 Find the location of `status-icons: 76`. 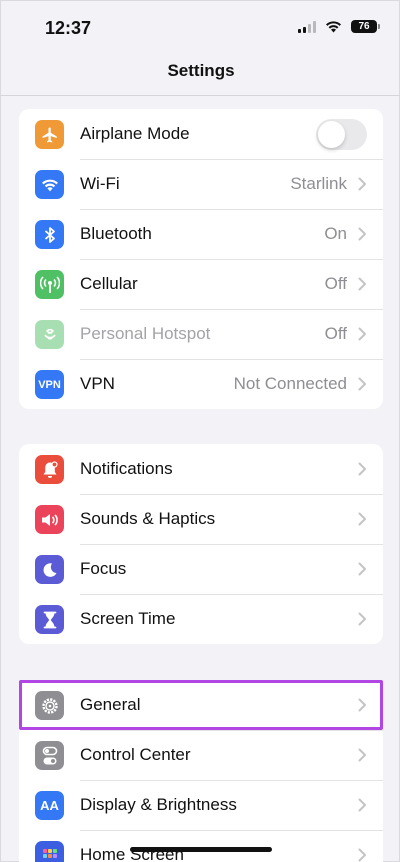

status-icons: 76 is located at coordinates (339, 26).